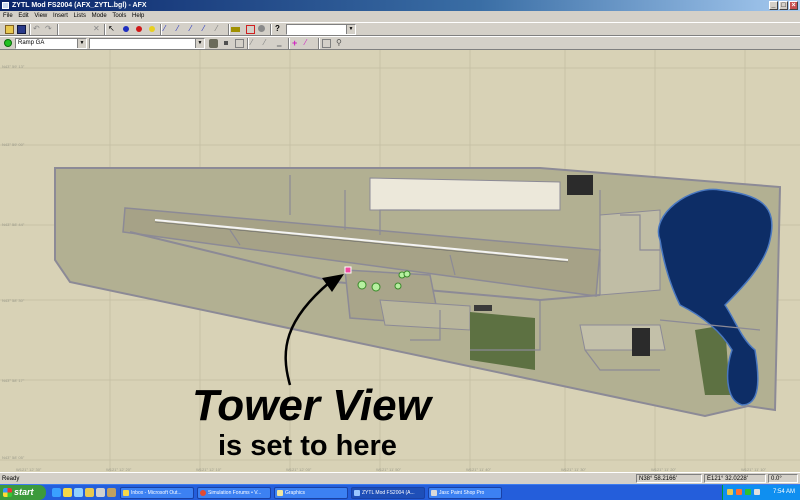 The width and height of the screenshot is (800, 500). I want to click on ramp-select: Ramp GA ▼, so click(51, 43).